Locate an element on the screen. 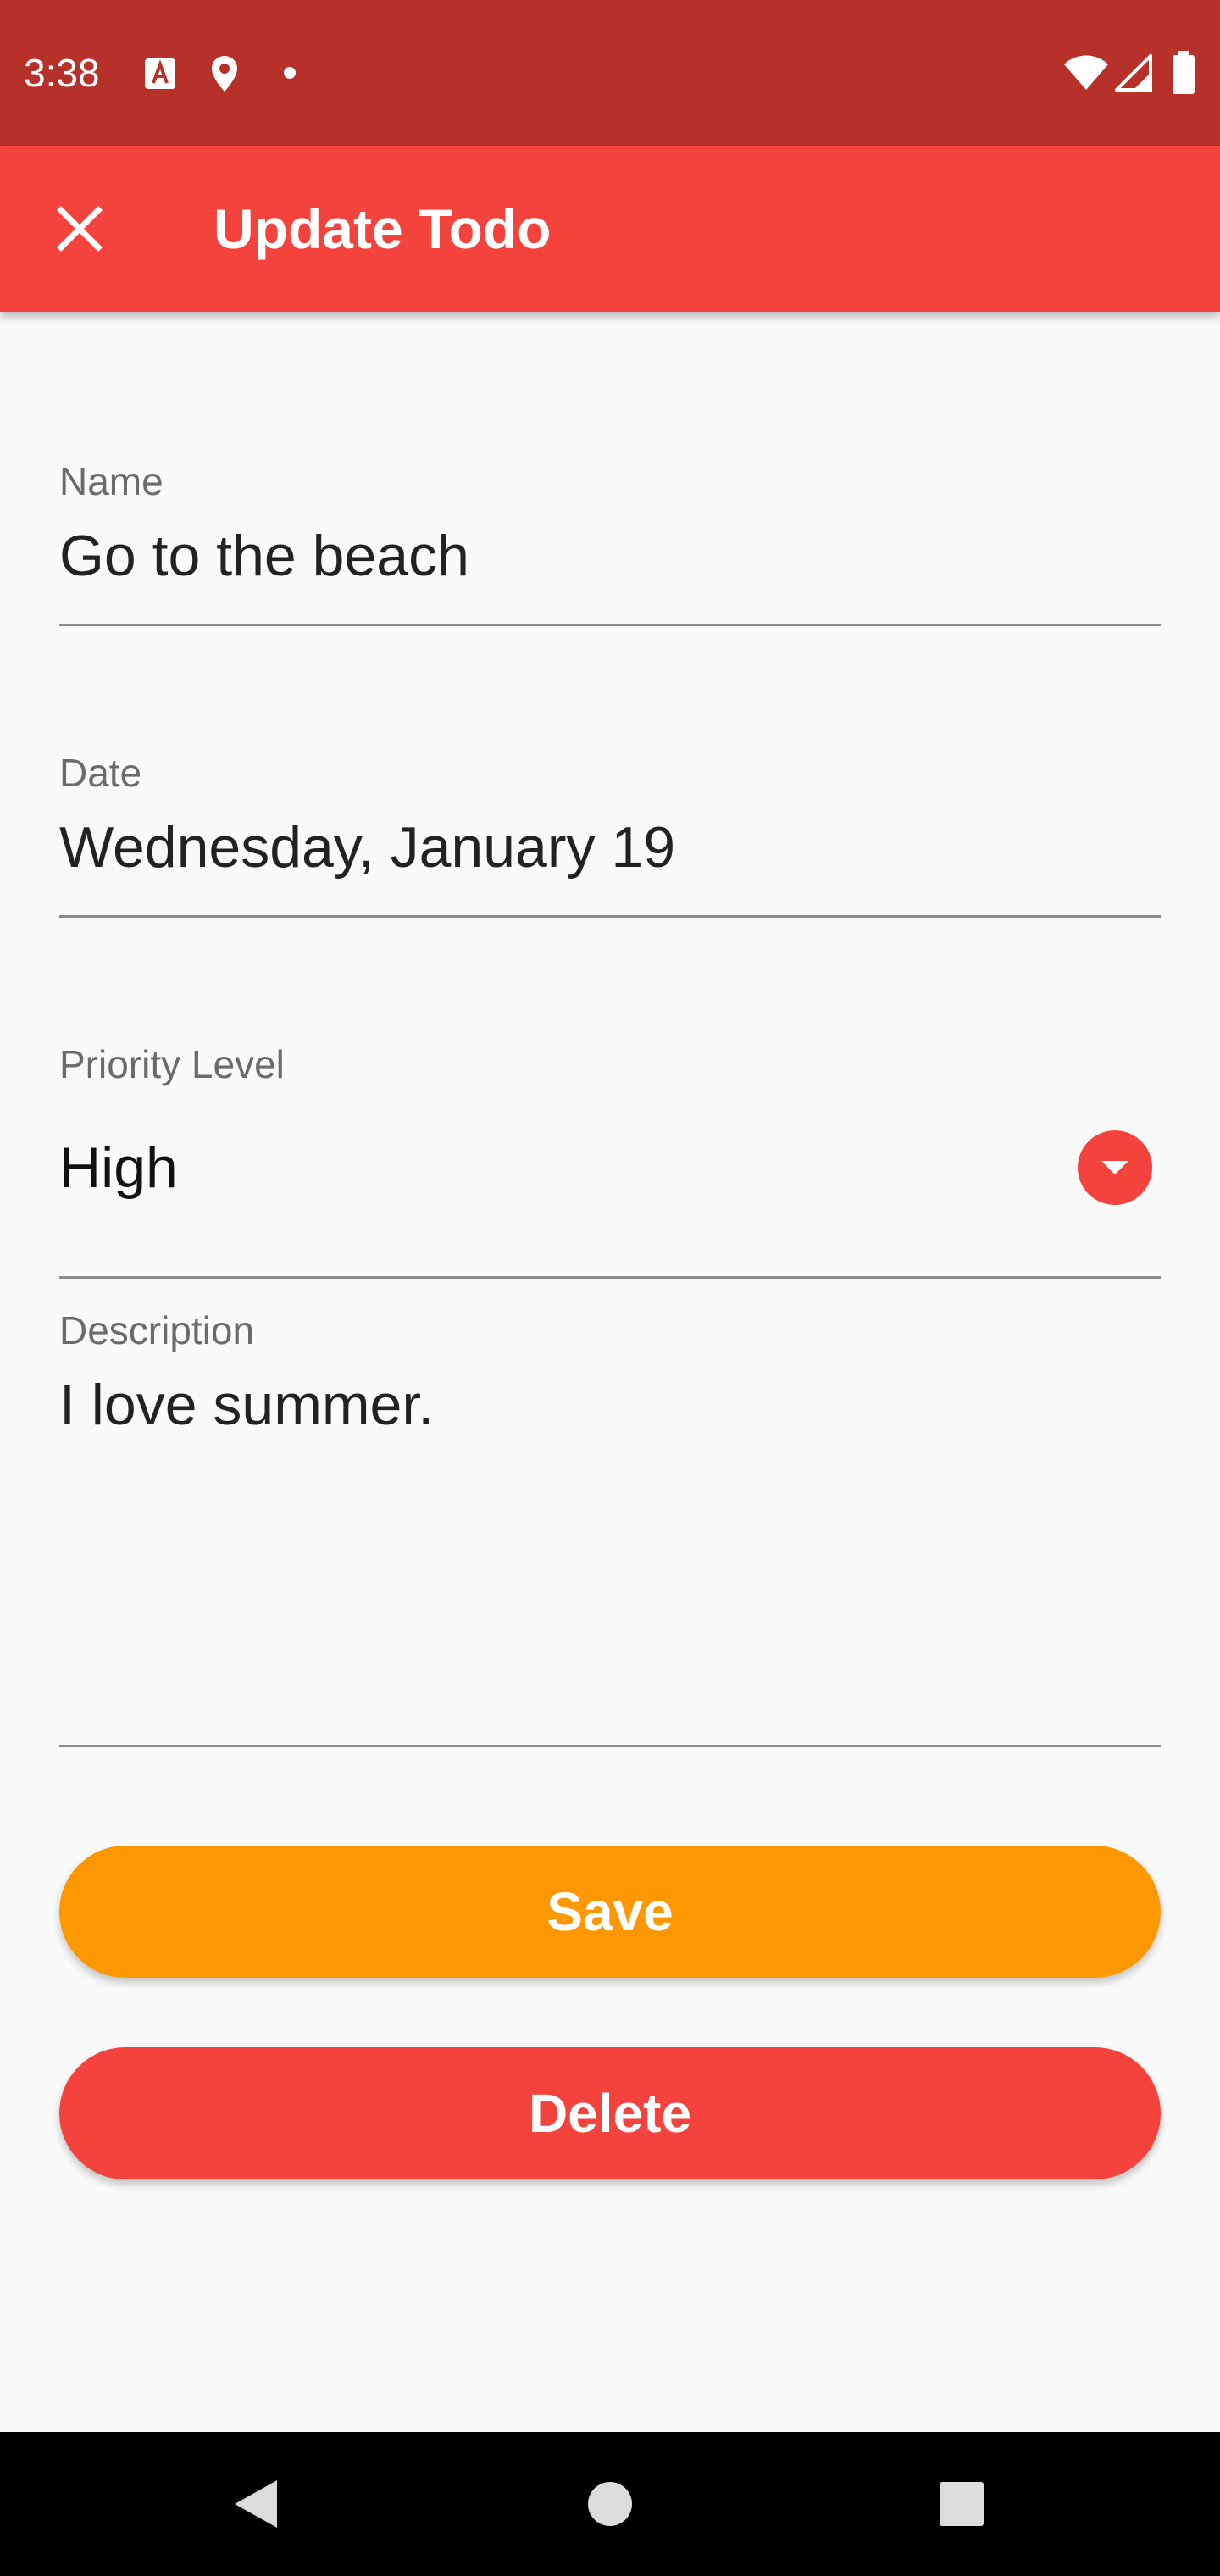 The image size is (1220, 2576). description-underline is located at coordinates (610, 1746).